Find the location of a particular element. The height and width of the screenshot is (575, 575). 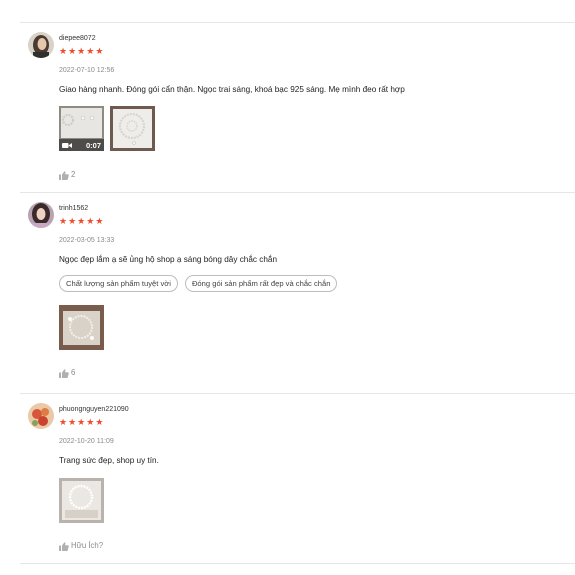

review-tag: Đóng gói sản phẩm rất đẹp và chắc chắn is located at coordinates (261, 283).